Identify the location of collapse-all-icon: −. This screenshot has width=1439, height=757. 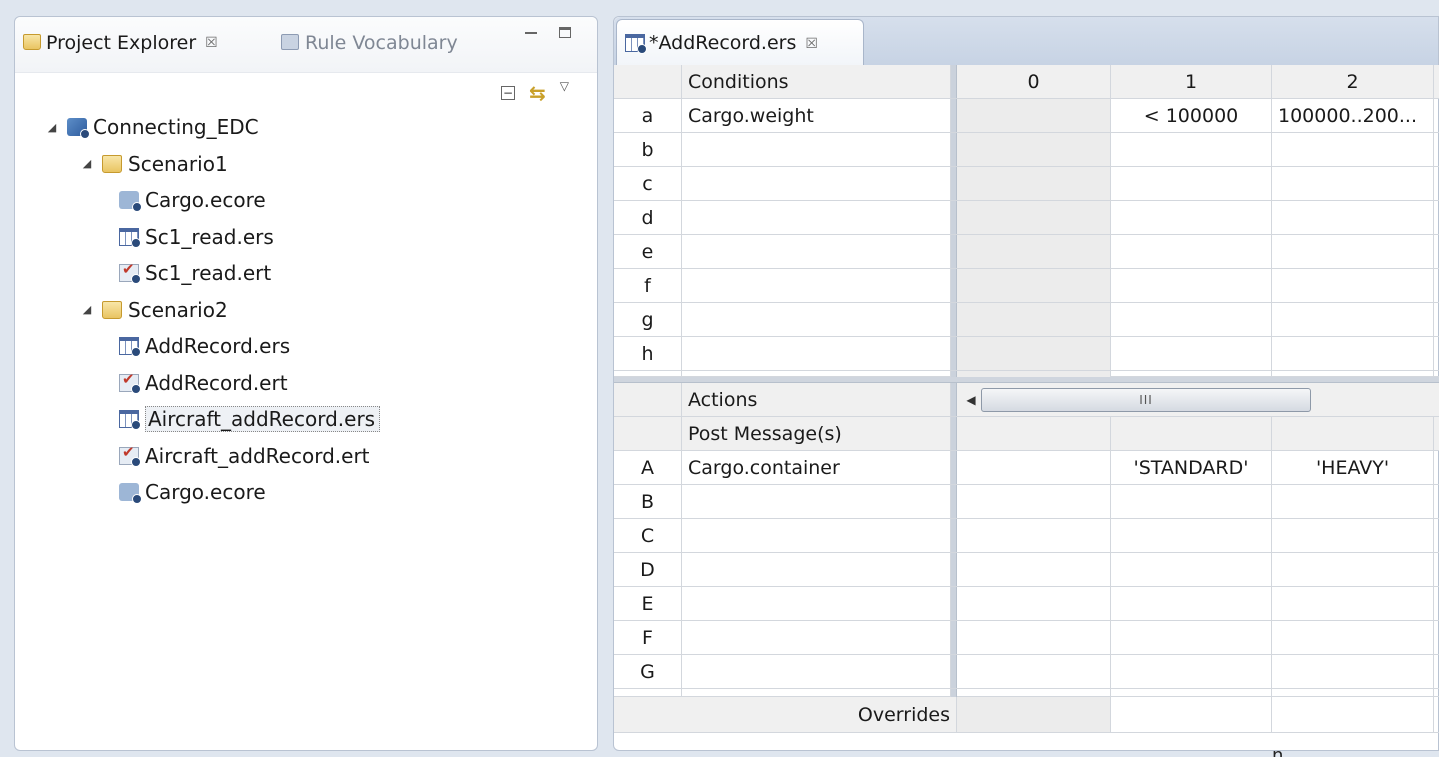
(508, 93).